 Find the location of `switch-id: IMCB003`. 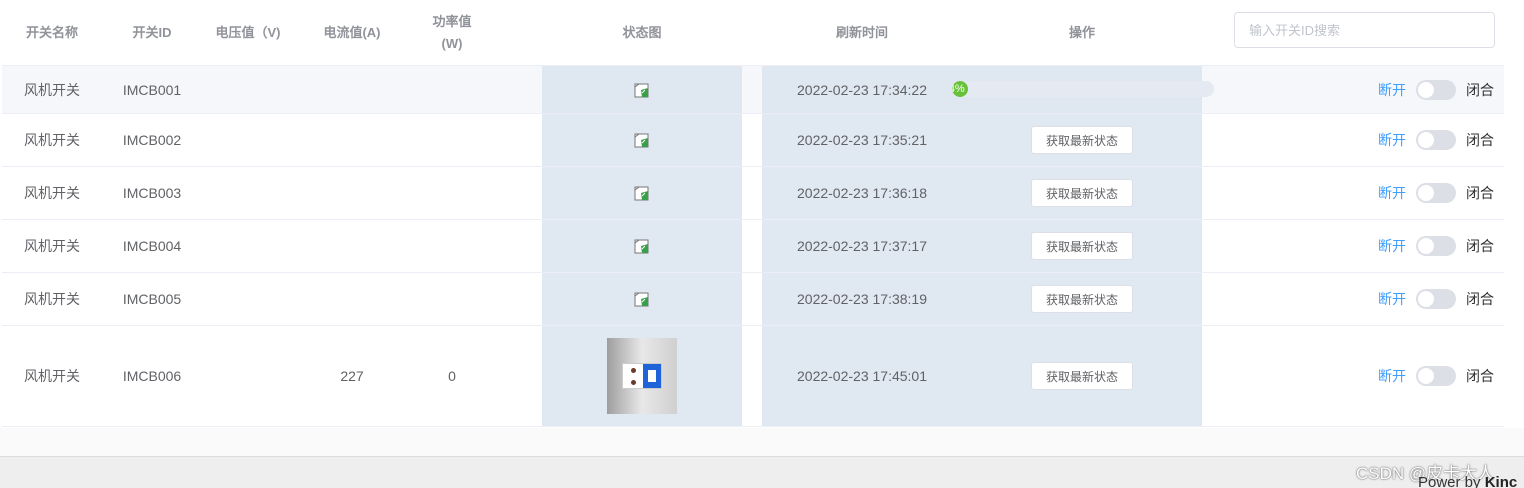

switch-id: IMCB003 is located at coordinates (152, 193).